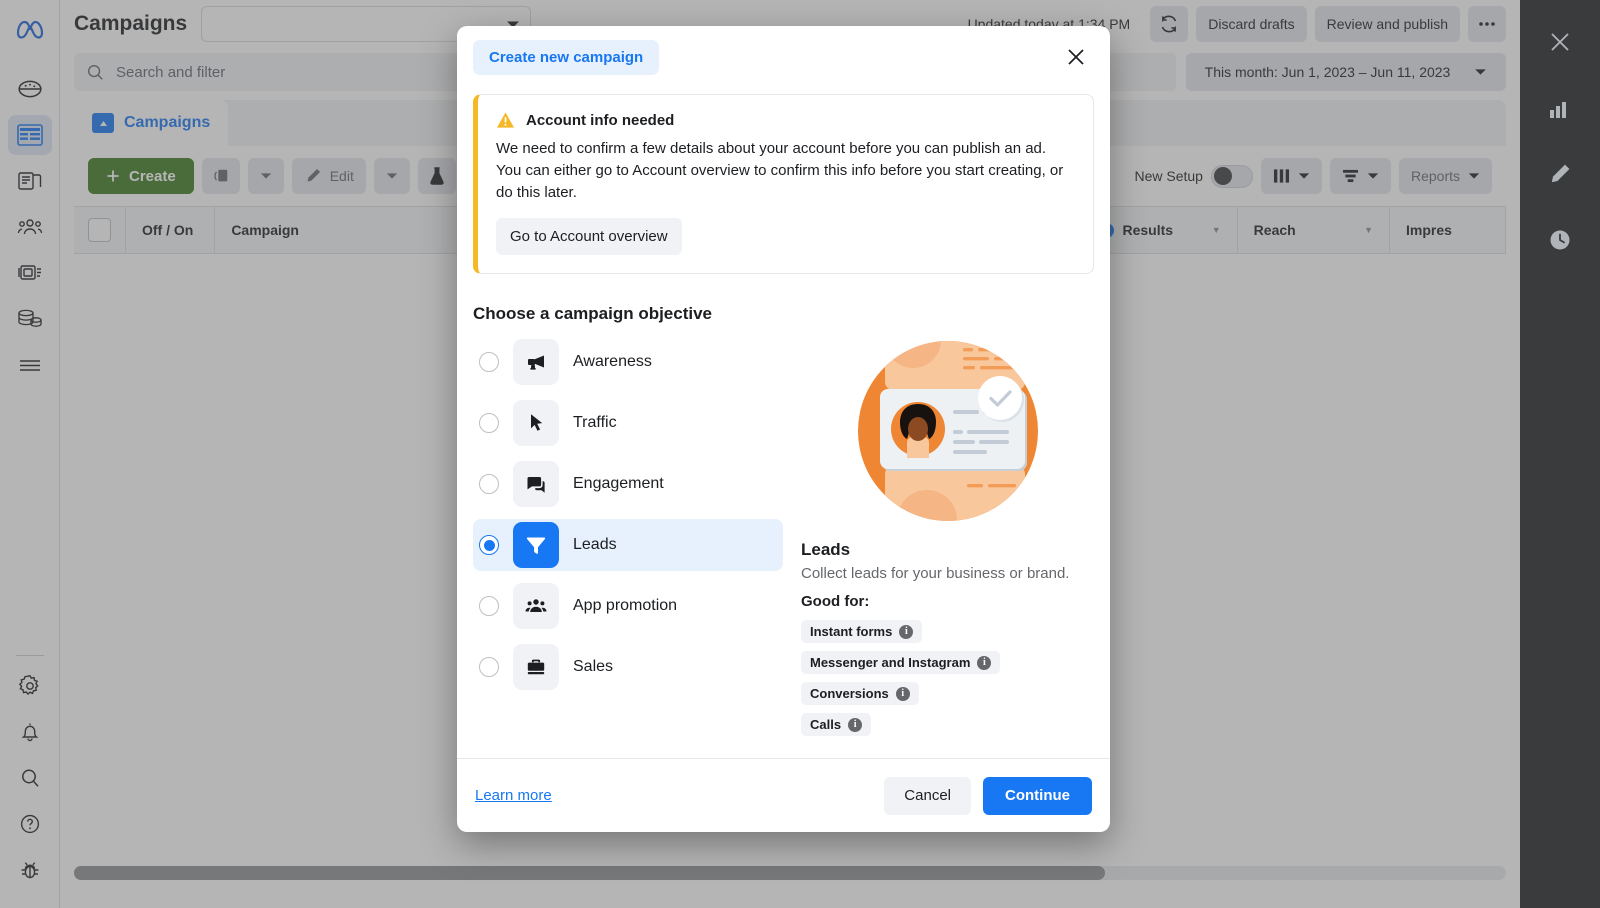  I want to click on radio-sales, so click(489, 667).